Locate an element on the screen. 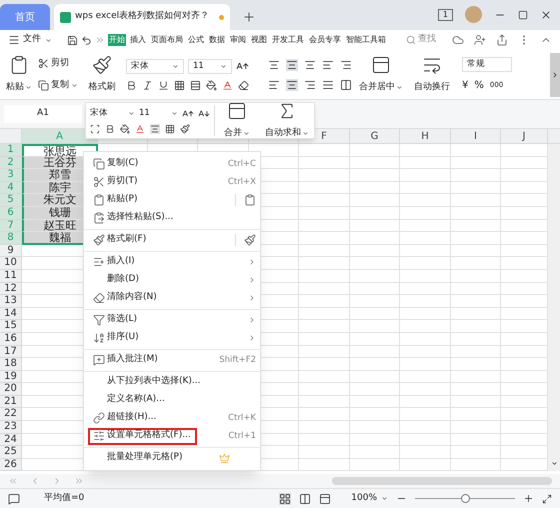 The height and width of the screenshot is (508, 560). cut-button: 剪切 is located at coordinates (60, 63).